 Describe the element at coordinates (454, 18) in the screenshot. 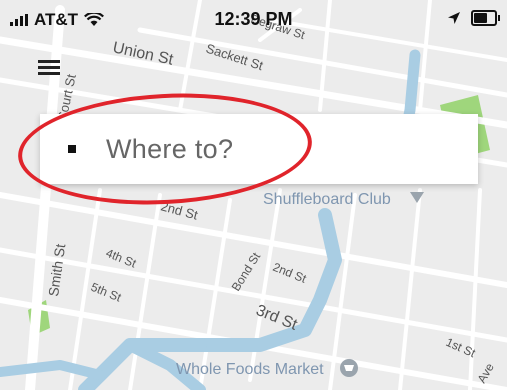

I see `location-arrow-icon` at that location.